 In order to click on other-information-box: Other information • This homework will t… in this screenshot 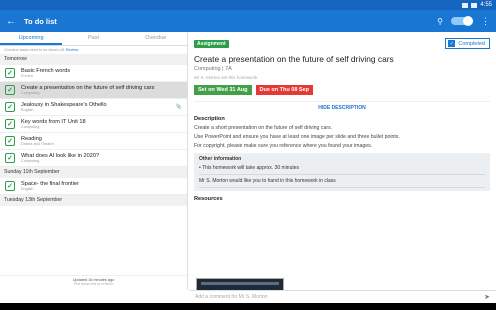, I will do `click(342, 172)`.